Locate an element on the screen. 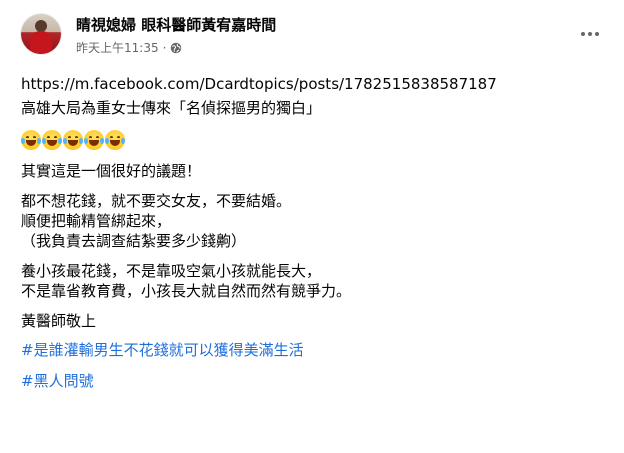 The width and height of the screenshot is (624, 453). post-line-title: 高雄大局為重女士傳來「名偵探摳男的獨白」 is located at coordinates (171, 108).